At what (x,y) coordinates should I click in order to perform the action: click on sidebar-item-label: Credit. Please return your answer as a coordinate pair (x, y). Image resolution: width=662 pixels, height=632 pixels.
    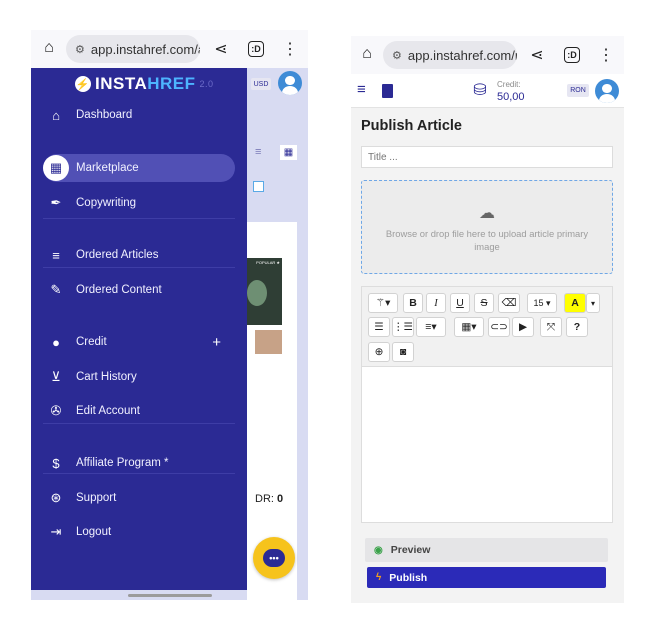
    Looking at the image, I should click on (91, 342).